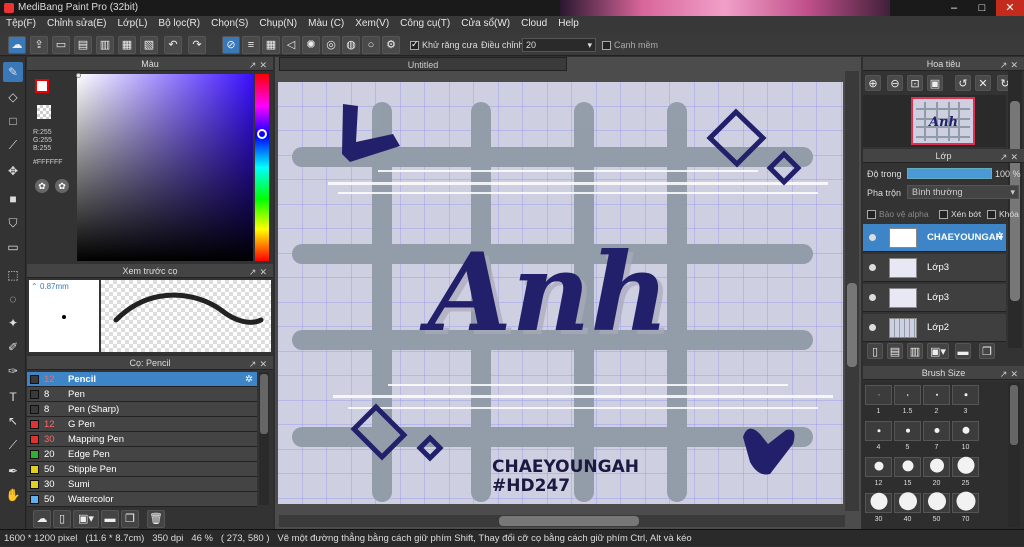 The image size is (1024, 547). Describe the element at coordinates (606, 46) in the screenshot. I see `smooth-edge-checkbox` at that location.